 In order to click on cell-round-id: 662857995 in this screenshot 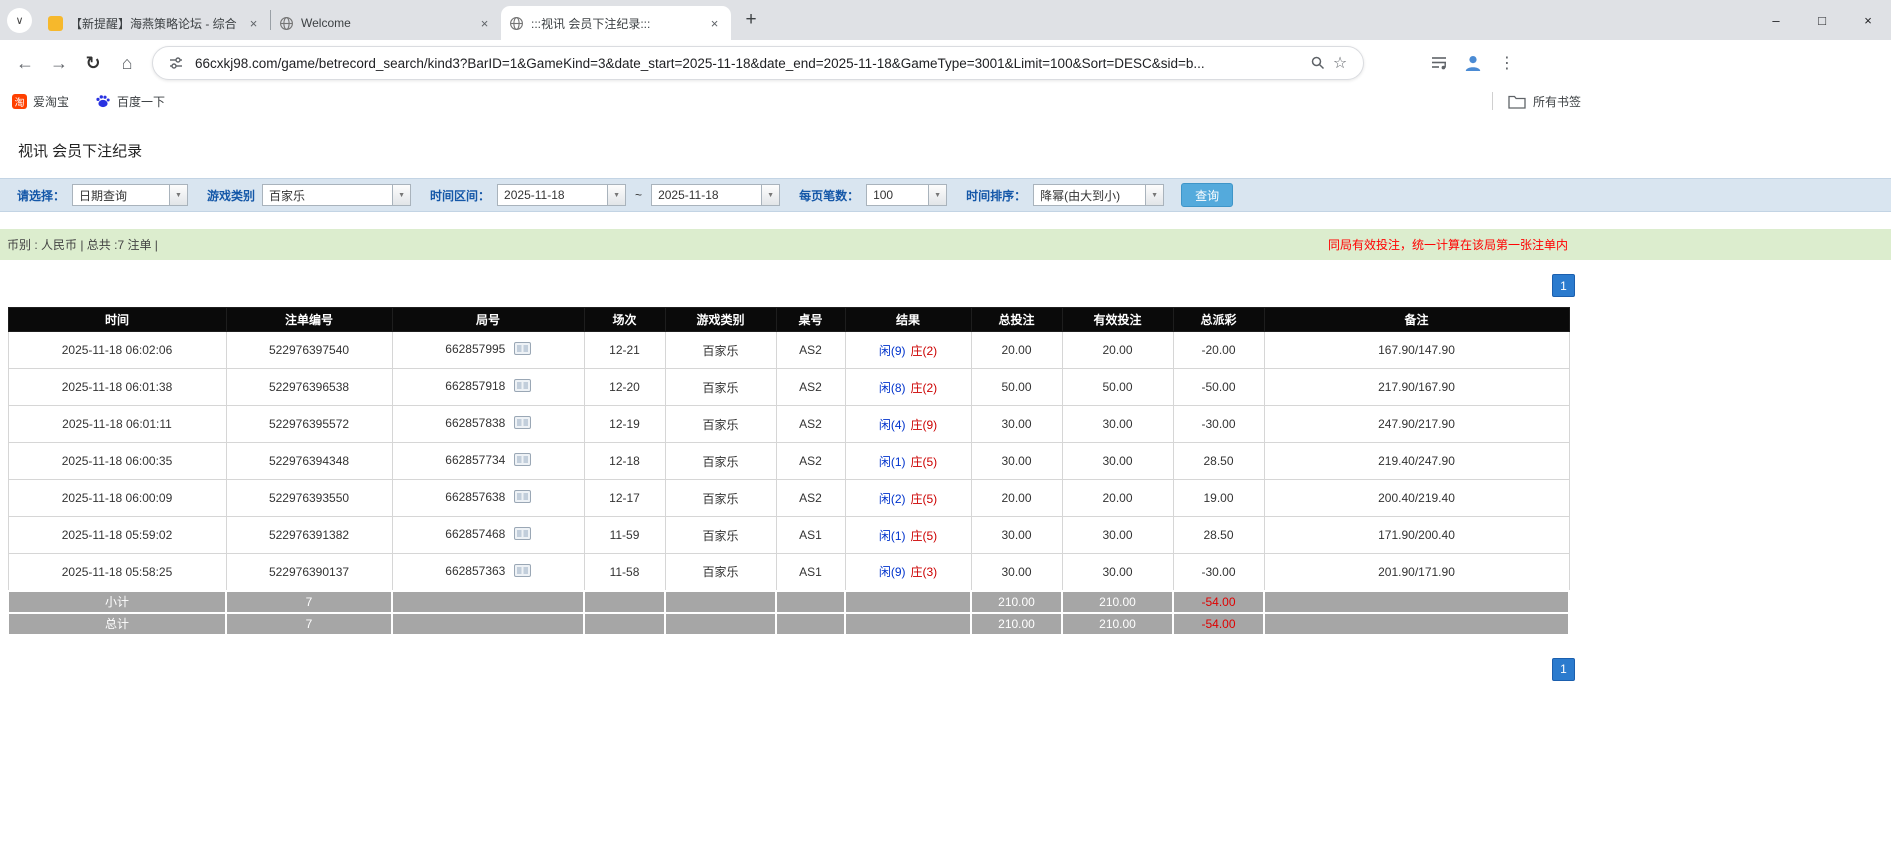, I will do `click(488, 350)`.